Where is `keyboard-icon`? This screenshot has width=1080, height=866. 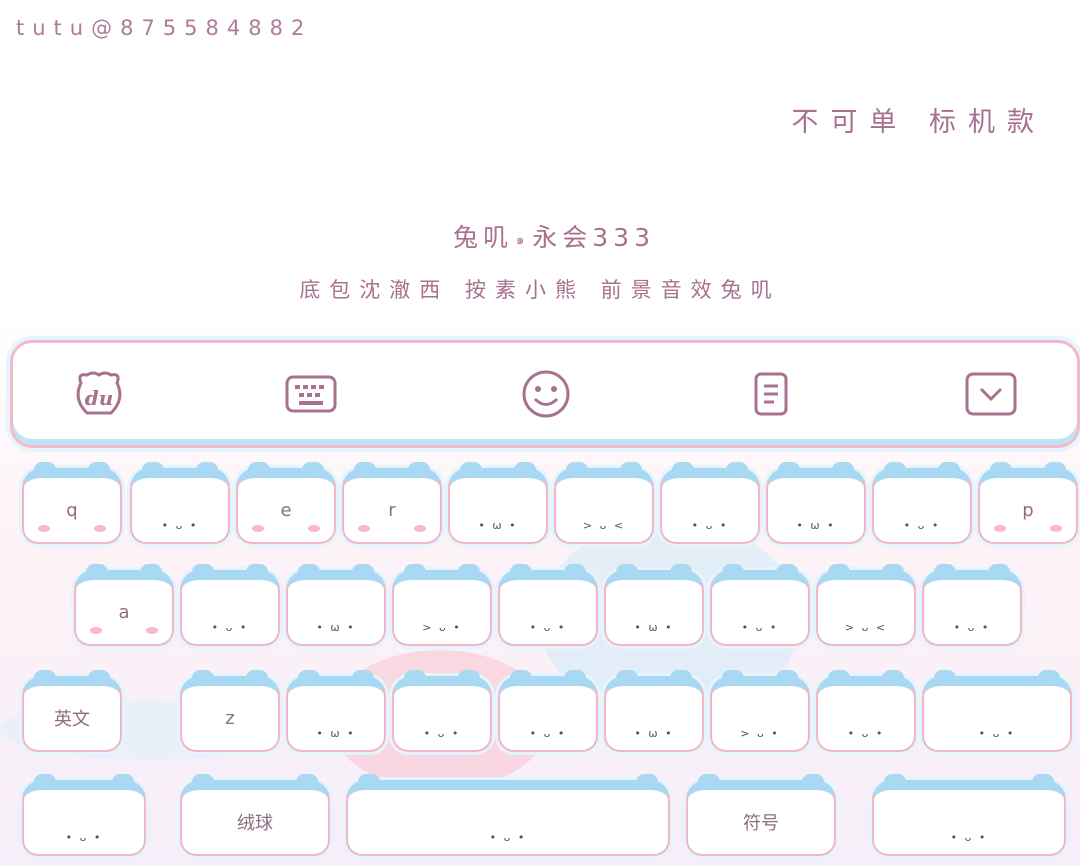
keyboard-icon is located at coordinates (311, 394).